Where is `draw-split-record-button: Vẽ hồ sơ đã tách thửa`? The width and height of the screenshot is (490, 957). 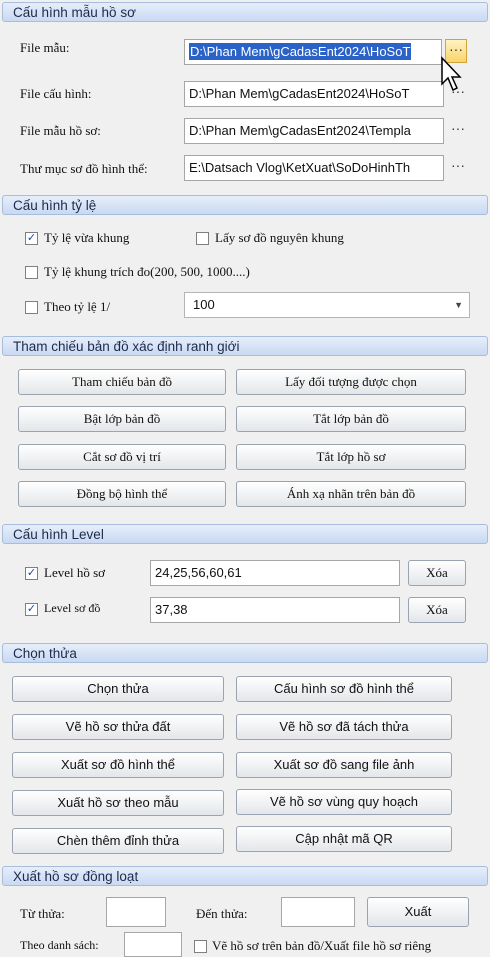 draw-split-record-button: Vẽ hồ sơ đã tách thửa is located at coordinates (344, 727).